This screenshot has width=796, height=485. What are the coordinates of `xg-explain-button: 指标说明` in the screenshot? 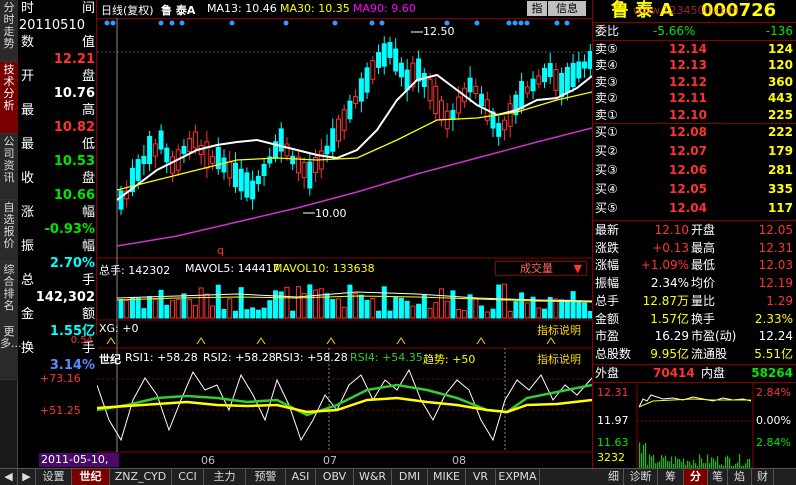 It's located at (559, 330).